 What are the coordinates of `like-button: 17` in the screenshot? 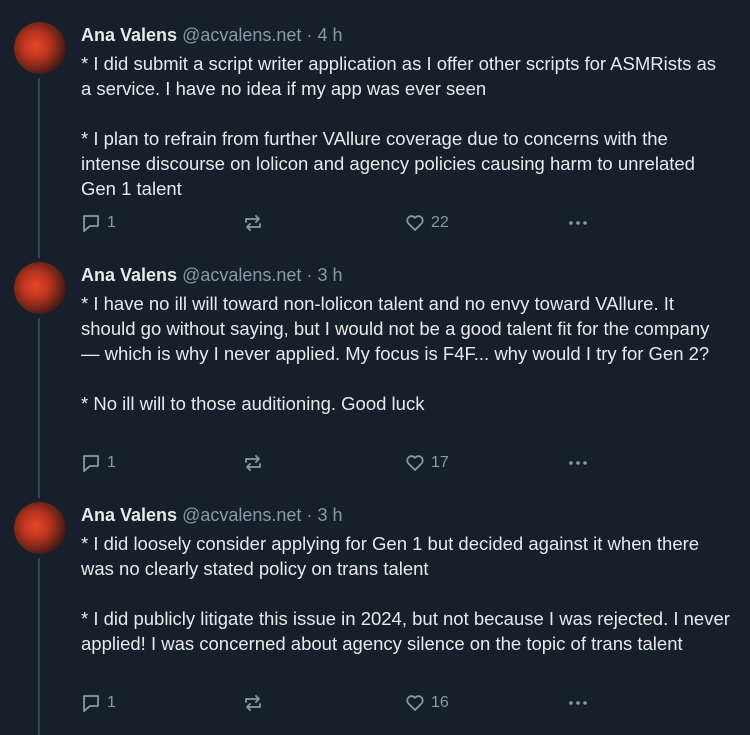 It's located at (427, 463).